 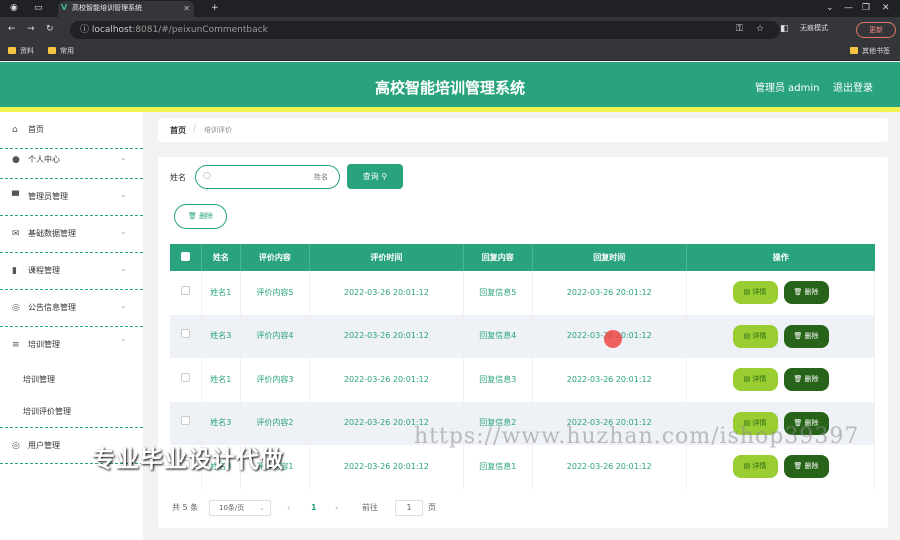 I want to click on breadcrumb: 首页 / 培训评价, so click(x=523, y=130).